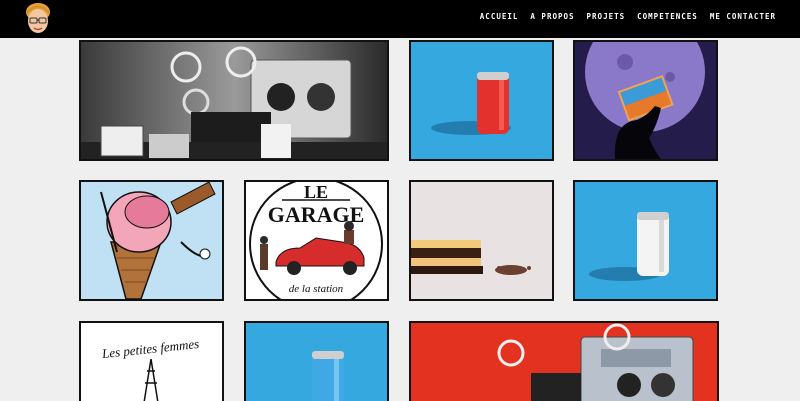  I want to click on portfolio-item-film-projector, so click(234, 100).